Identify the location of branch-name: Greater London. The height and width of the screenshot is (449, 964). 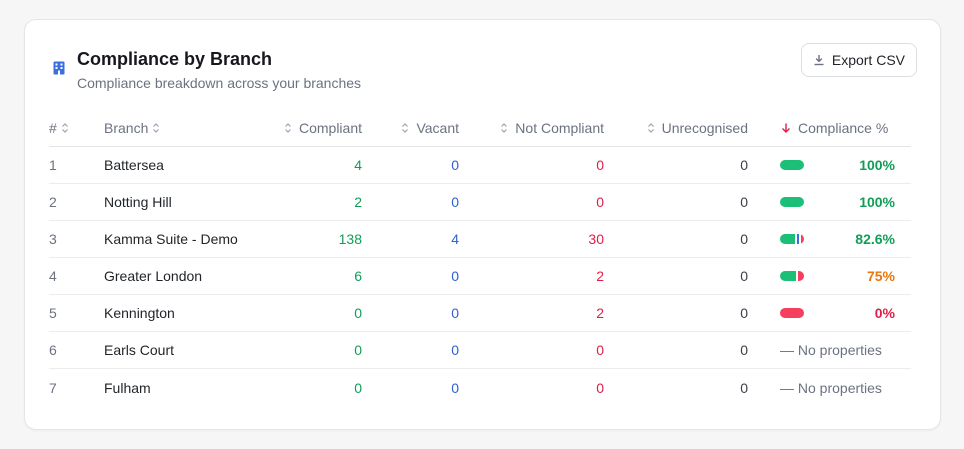
(153, 276).